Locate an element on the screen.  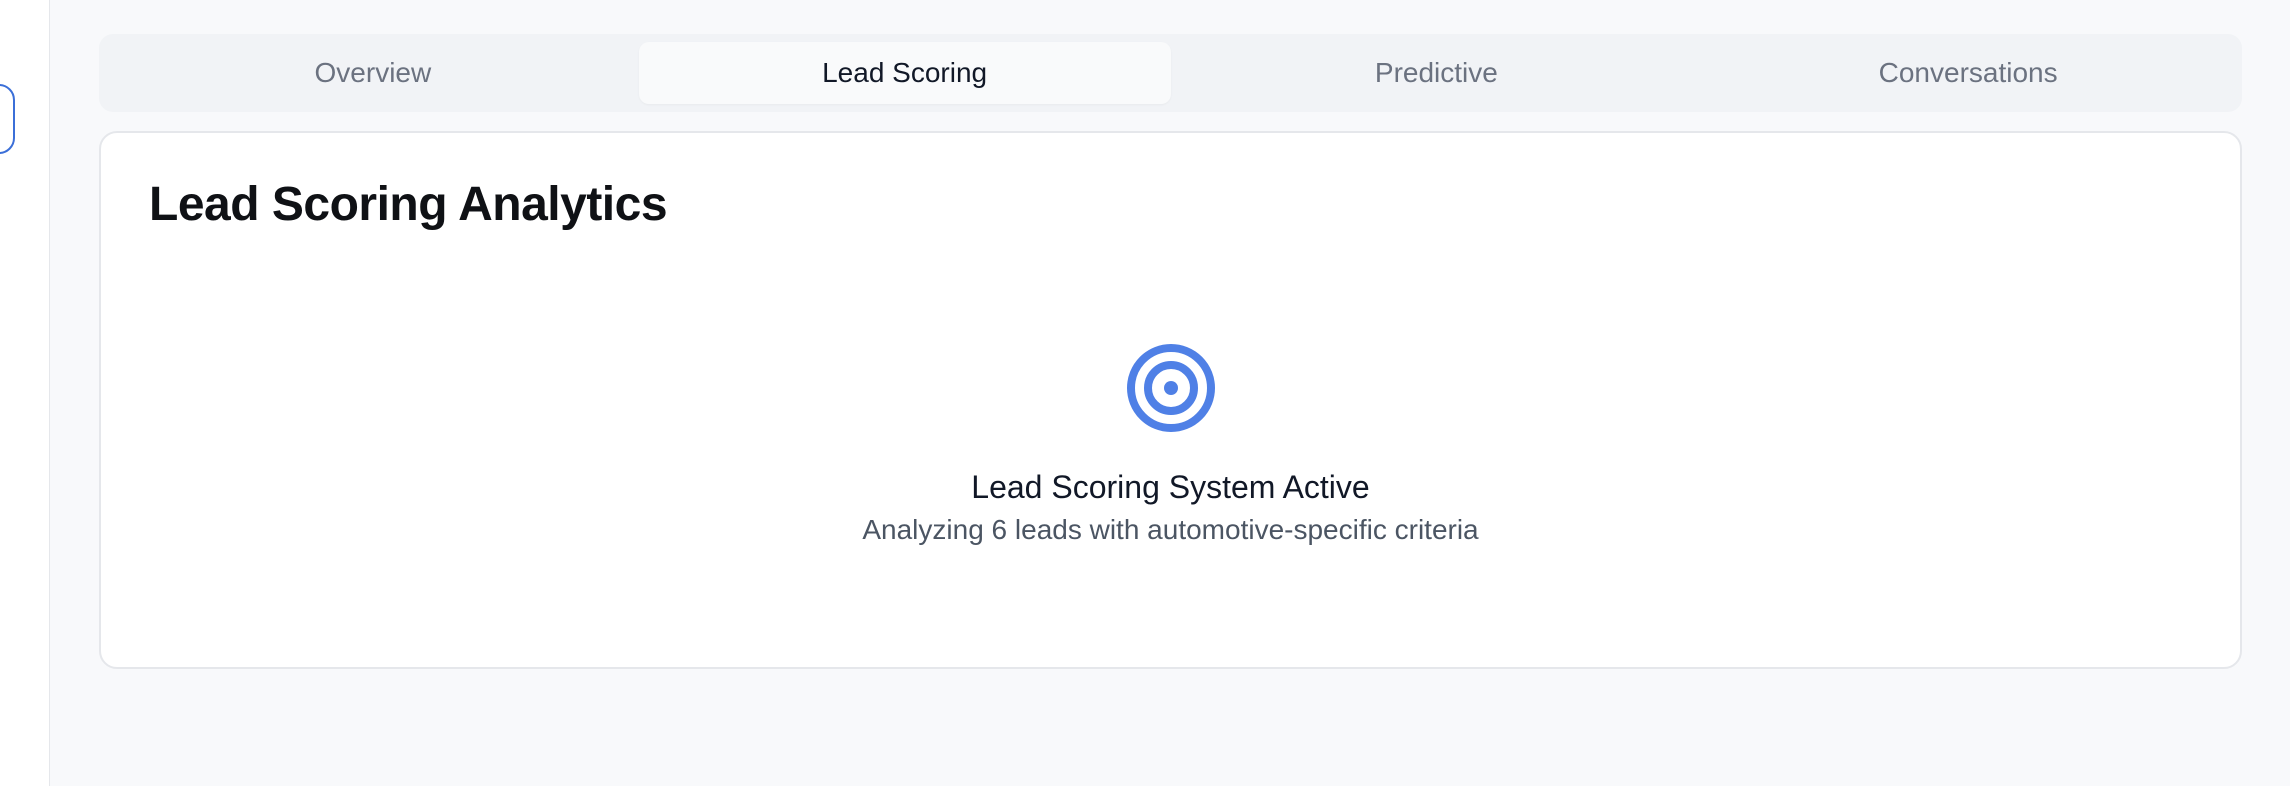
tab-overview: Overview is located at coordinates (373, 73).